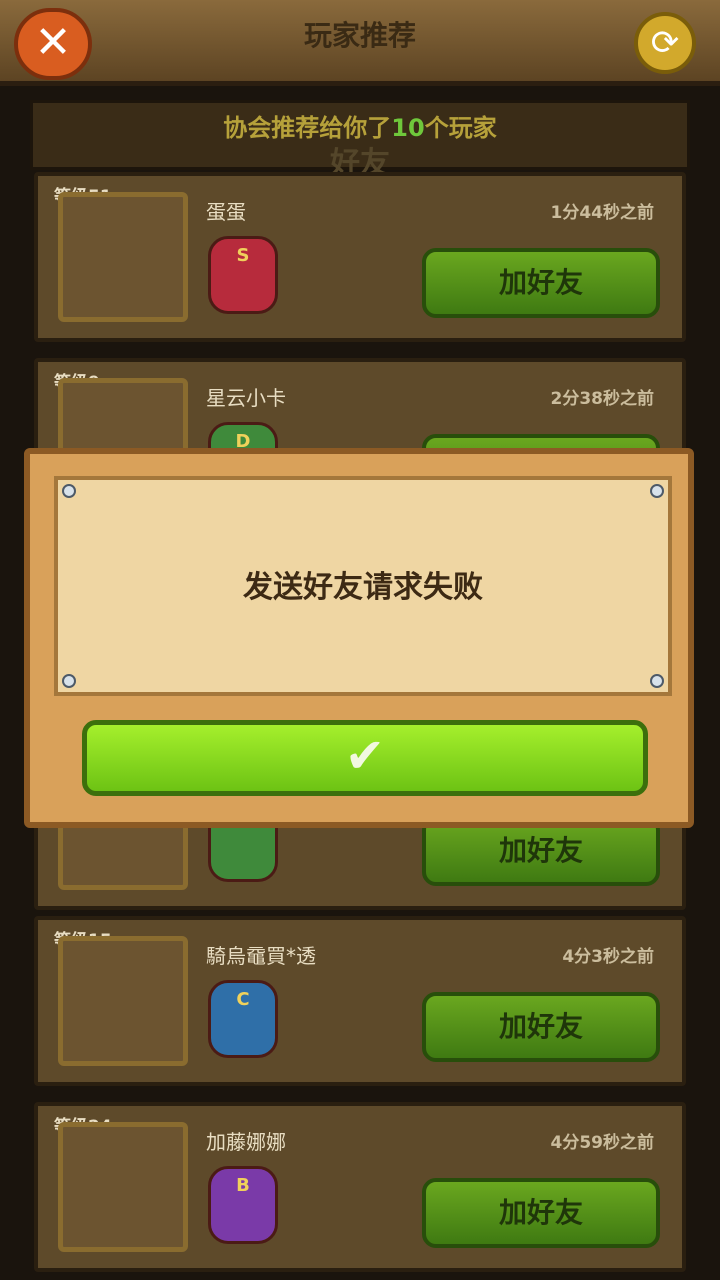 The width and height of the screenshot is (720, 1280). What do you see at coordinates (608, 957) in the screenshot?
I see `last-seen-time: 4分3秒之前` at bounding box center [608, 957].